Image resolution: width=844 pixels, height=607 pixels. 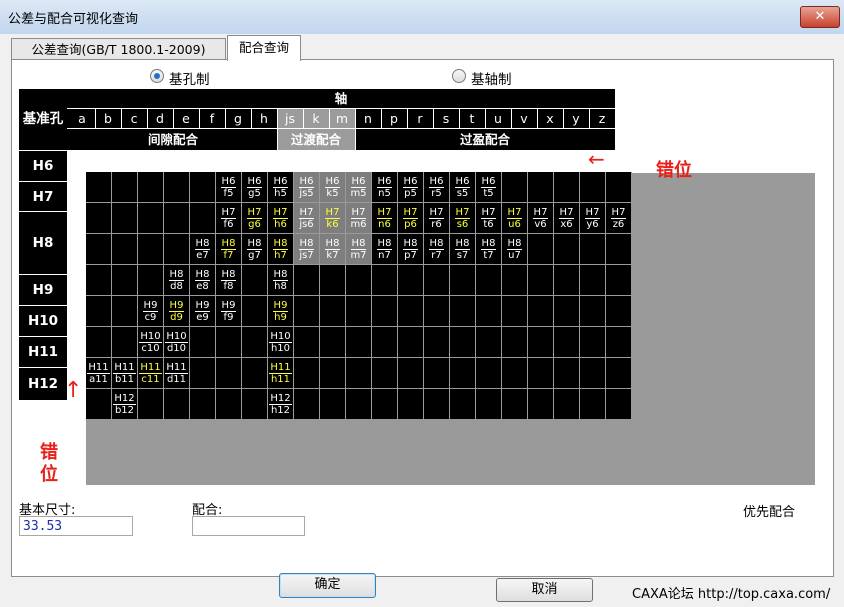 What do you see at coordinates (567, 218) in the screenshot?
I see `fit-cell-h7-x6: H7 x6` at bounding box center [567, 218].